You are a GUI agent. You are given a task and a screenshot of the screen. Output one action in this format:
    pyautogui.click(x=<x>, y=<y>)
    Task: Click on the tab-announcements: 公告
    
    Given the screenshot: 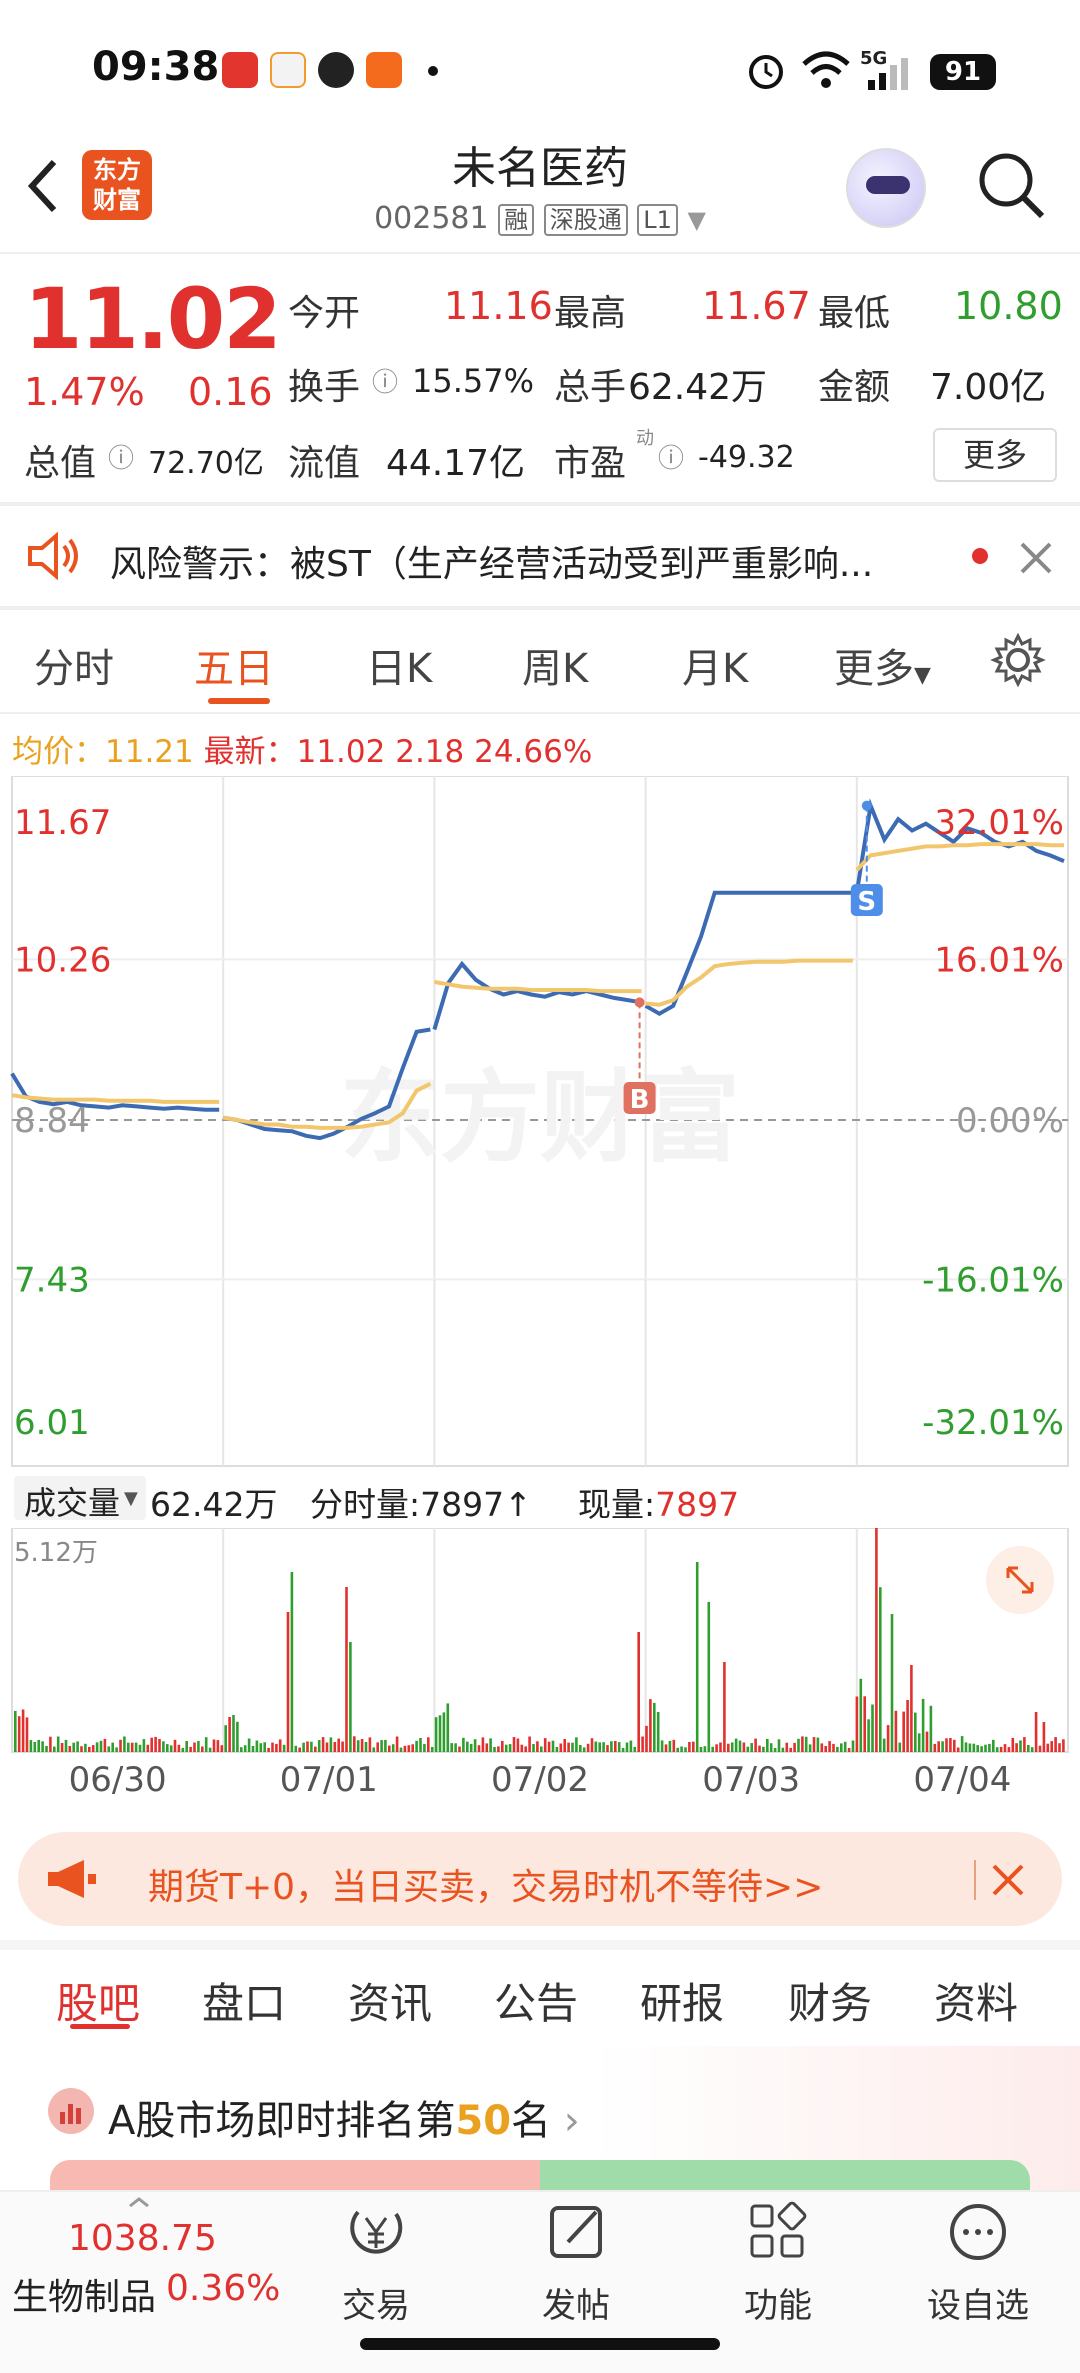 What is the action you would take?
    pyautogui.click(x=536, y=2000)
    